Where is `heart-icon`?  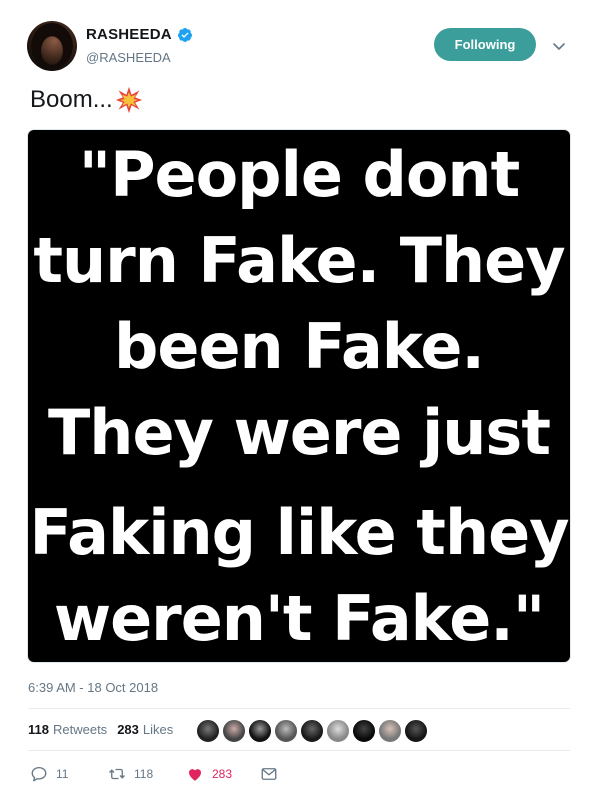
heart-icon is located at coordinates (195, 775).